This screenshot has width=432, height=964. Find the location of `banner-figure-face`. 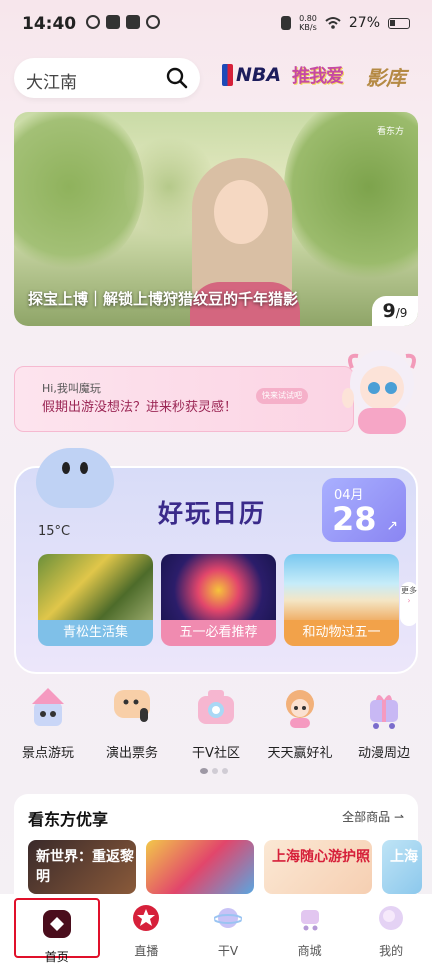

banner-figure-face is located at coordinates (241, 212).